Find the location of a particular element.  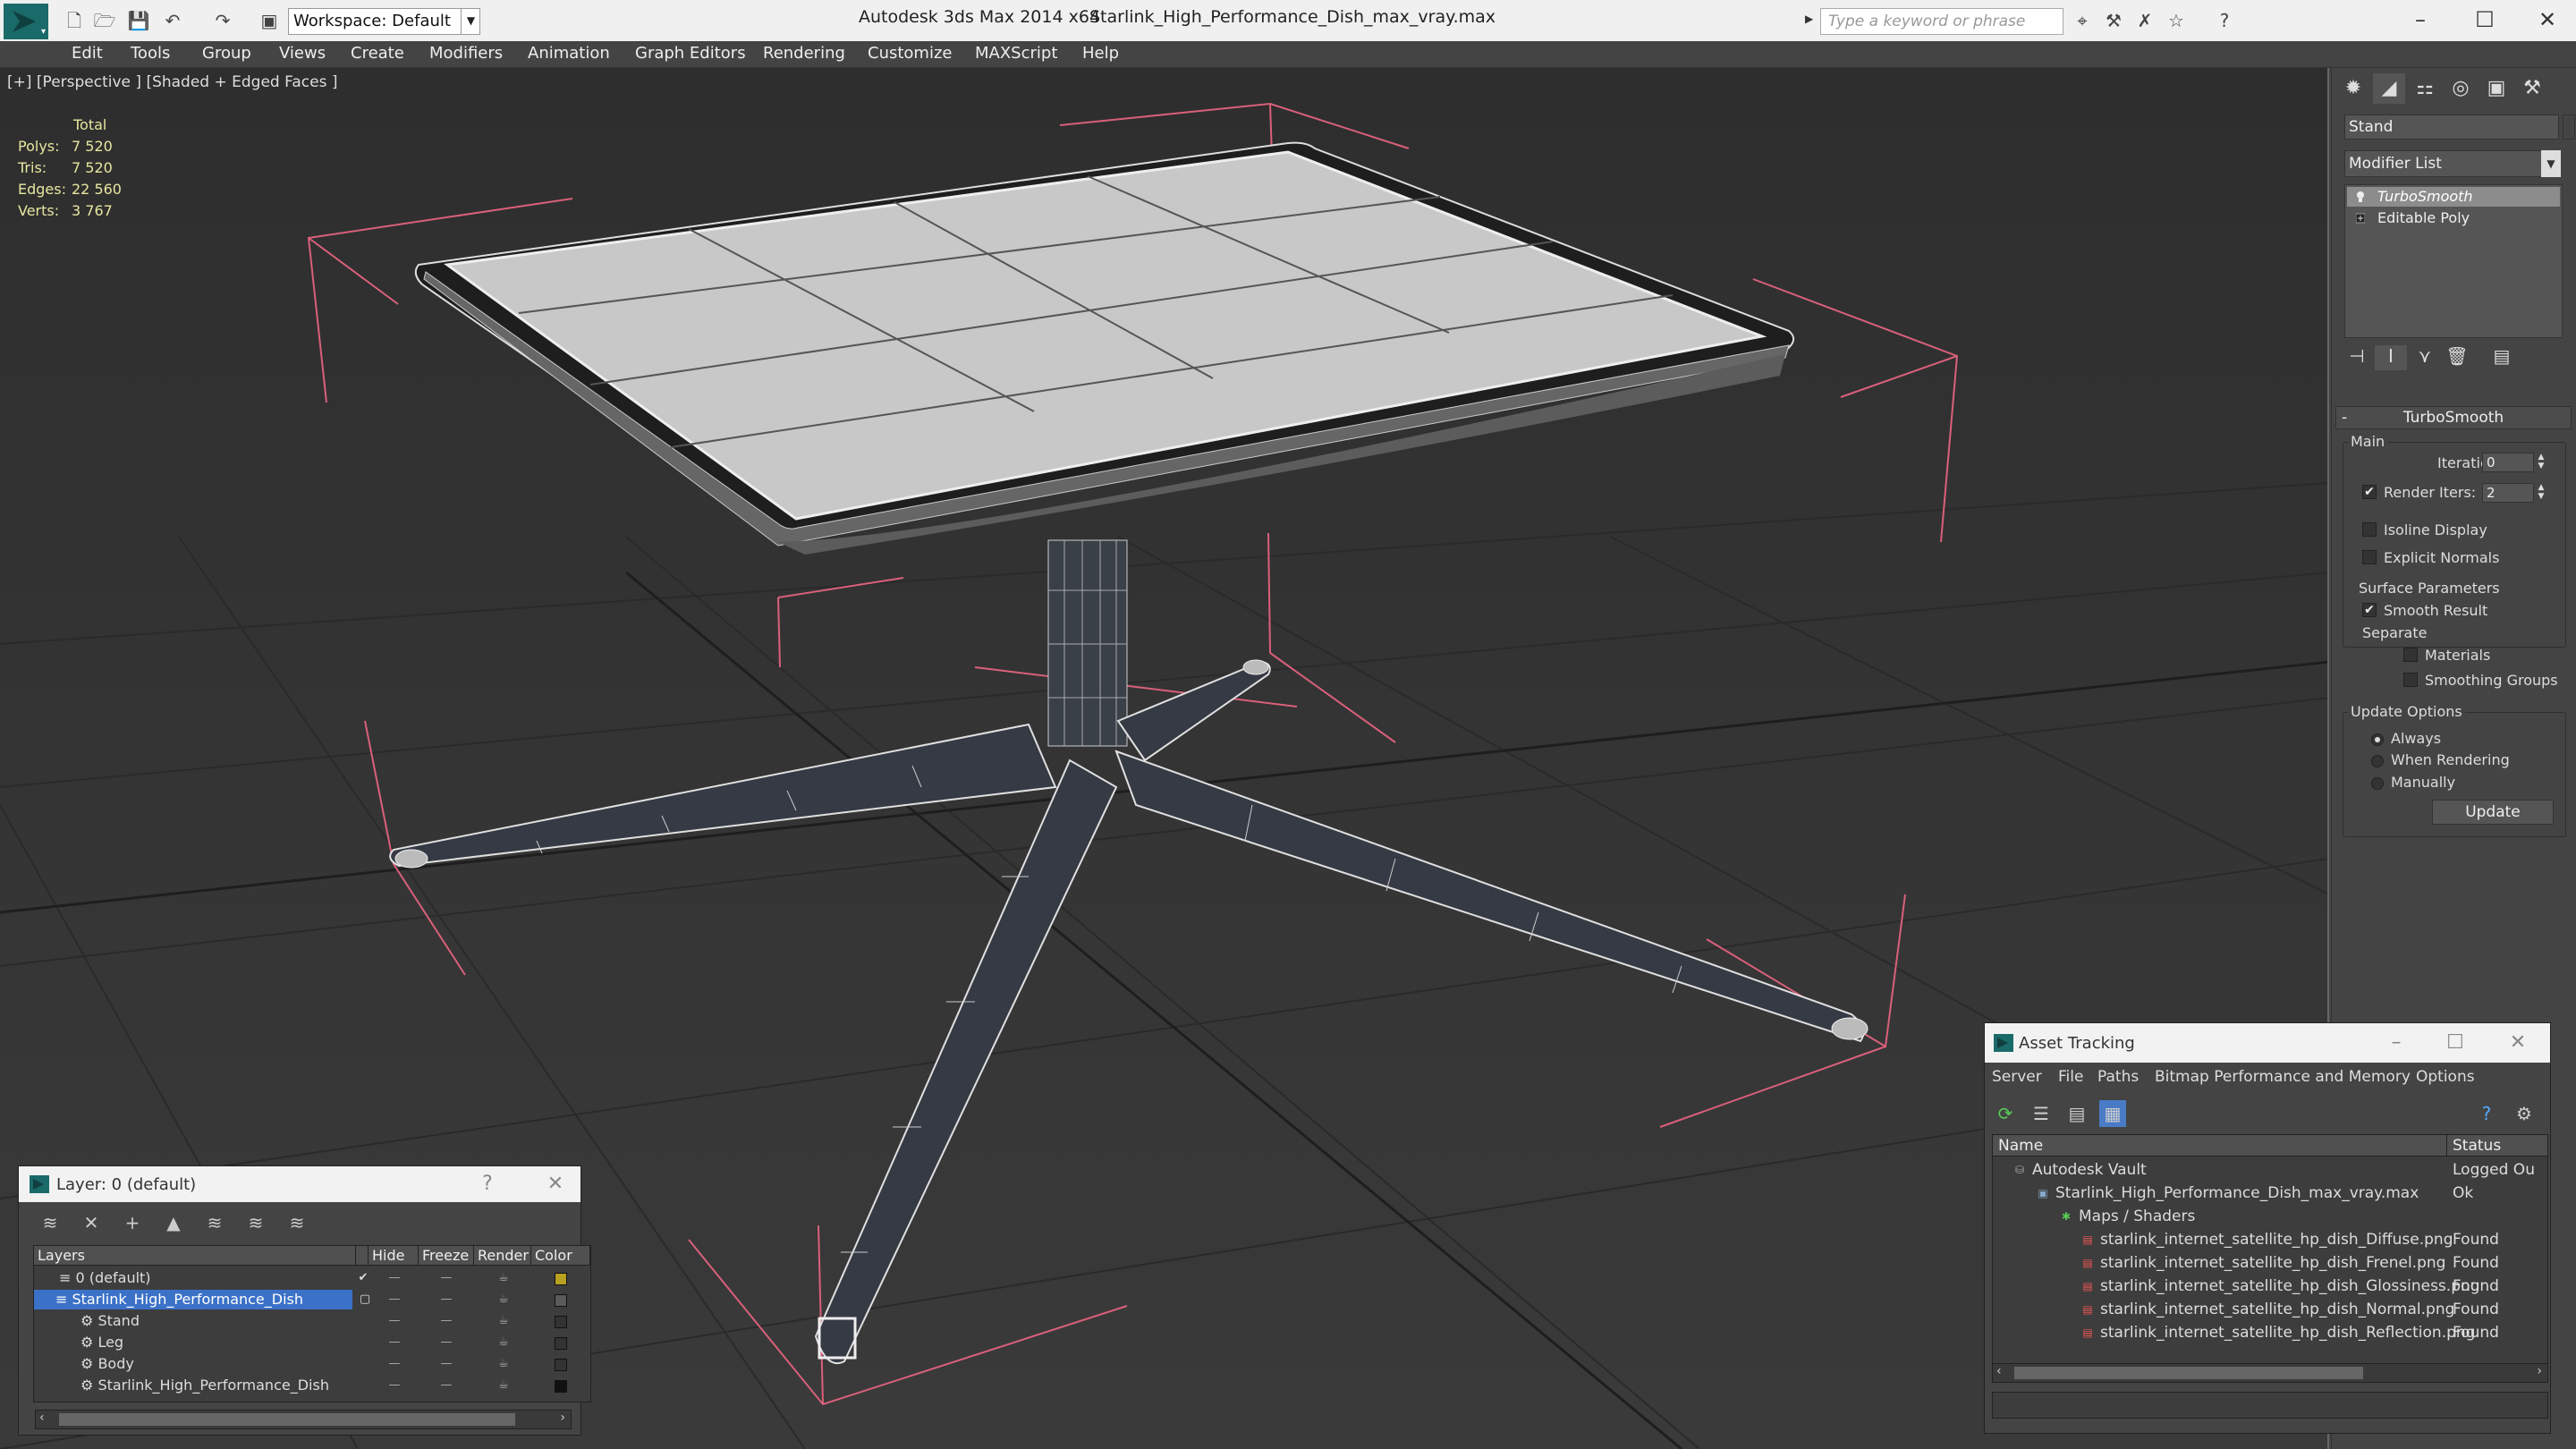

modify-tab-icon: ◢ is located at coordinates (2389, 88).